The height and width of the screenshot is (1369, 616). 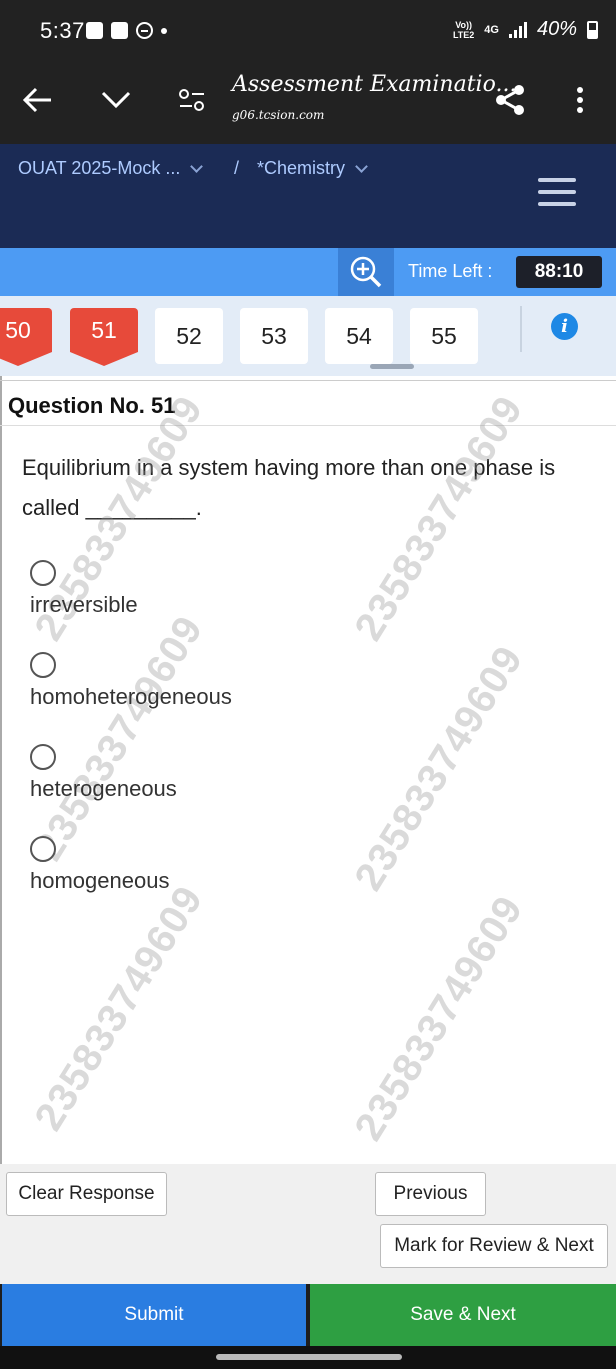 I want to click on question-header: Question No. 51, so click(x=308, y=403).